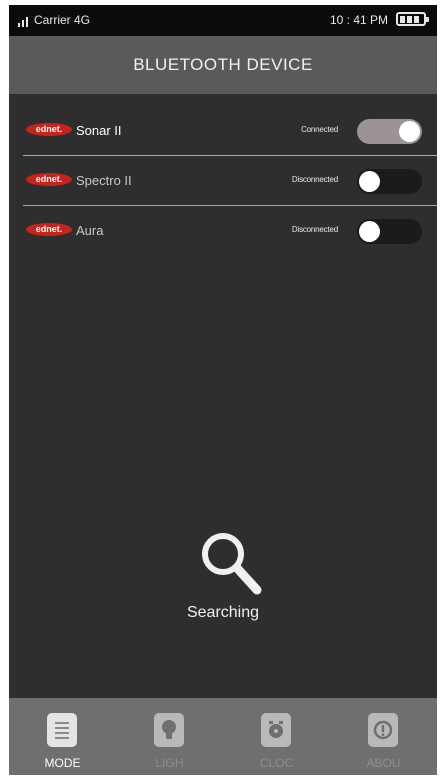 The width and height of the screenshot is (442, 780). I want to click on signal-icon, so click(25, 21).